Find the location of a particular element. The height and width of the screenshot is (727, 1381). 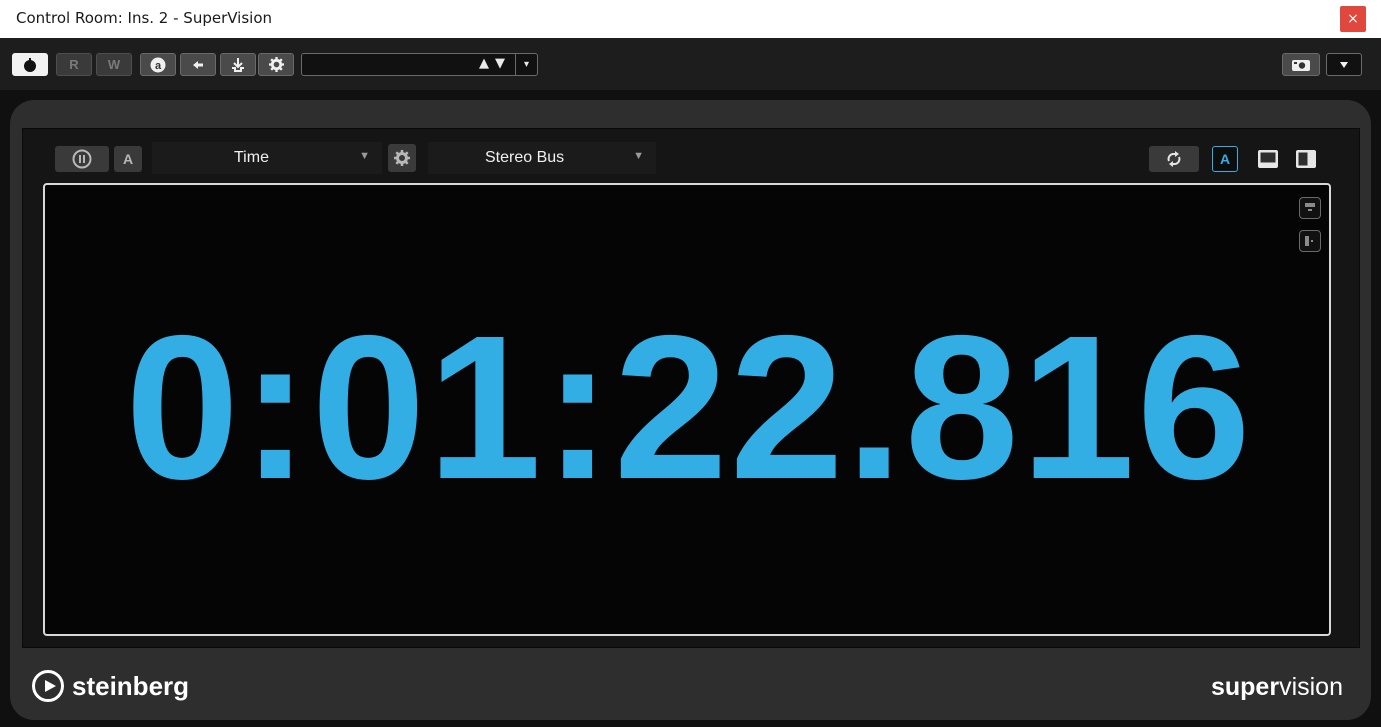

power-icon is located at coordinates (30, 64).